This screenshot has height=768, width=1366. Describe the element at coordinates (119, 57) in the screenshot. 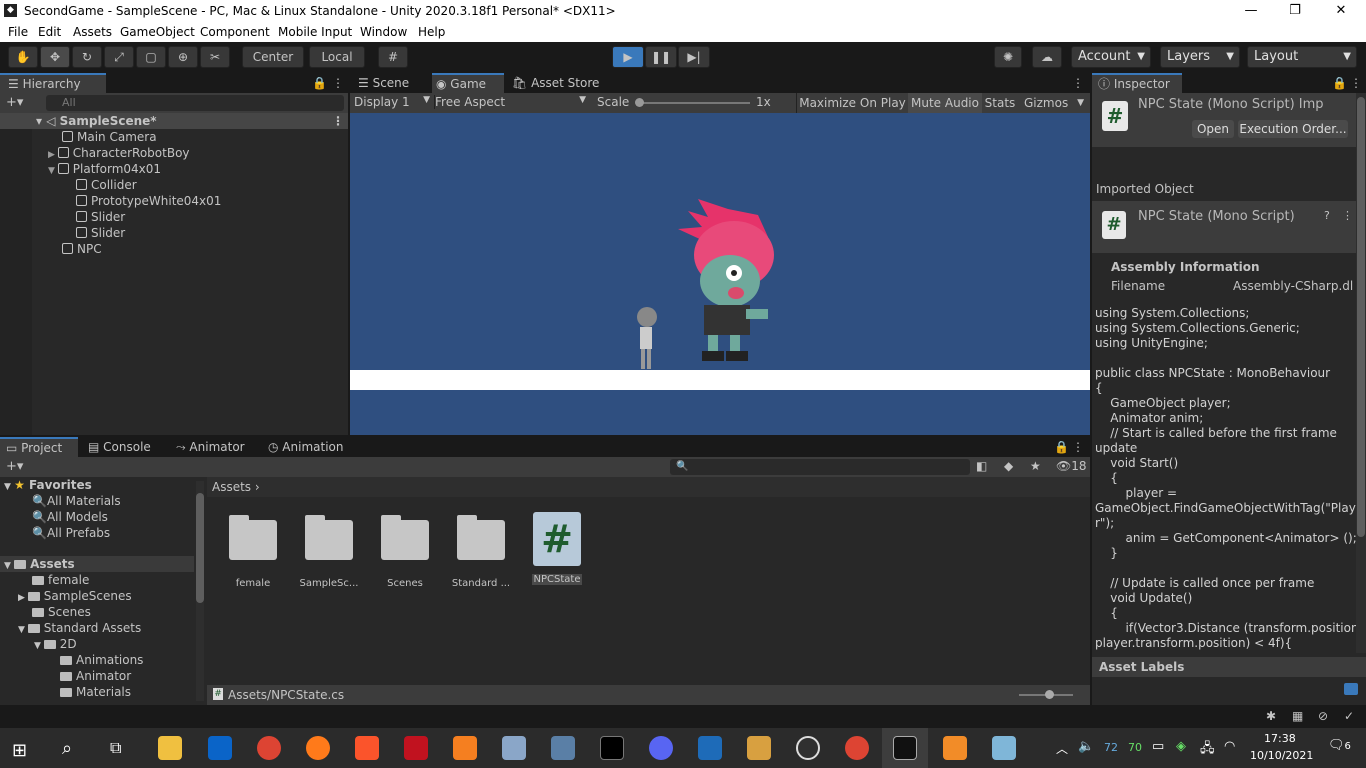

I see `scale-tool-icon: ⤢` at that location.